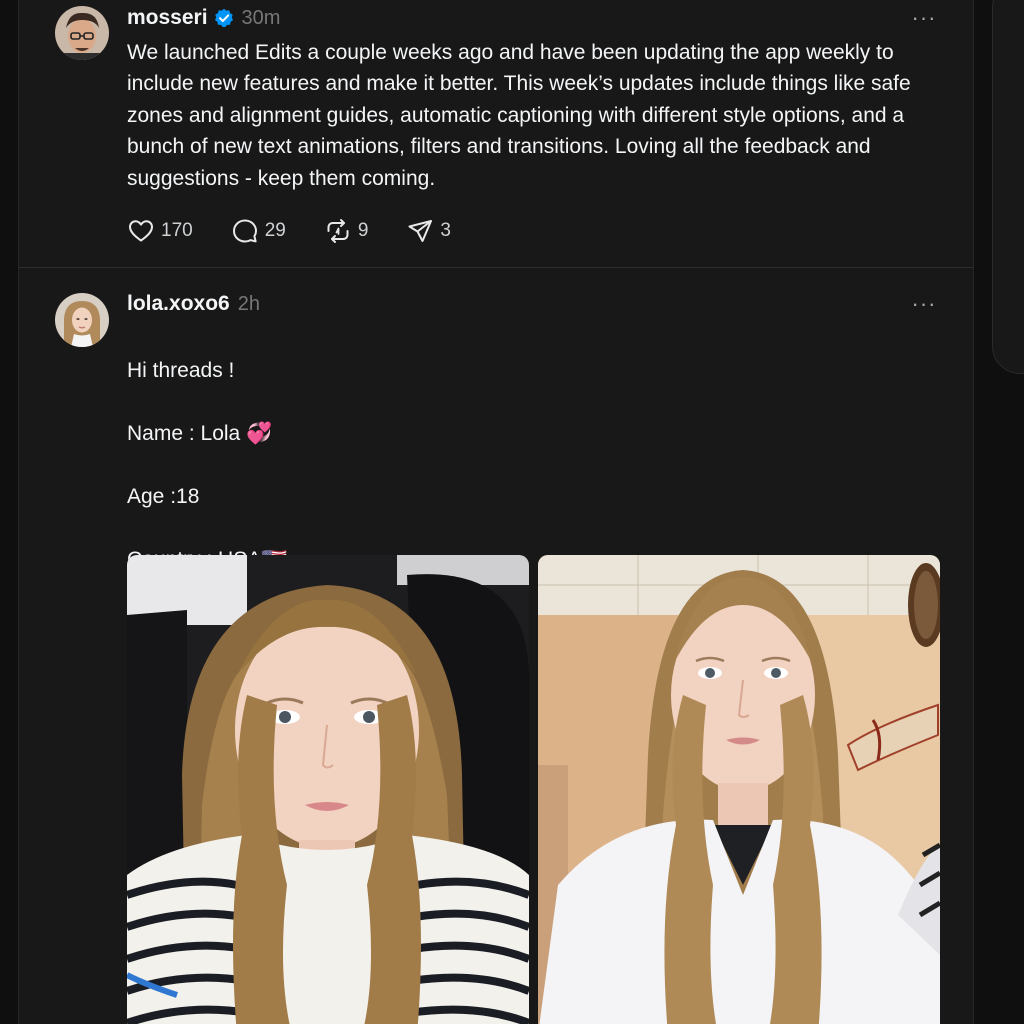  I want to click on post-time: 30m, so click(261, 17).